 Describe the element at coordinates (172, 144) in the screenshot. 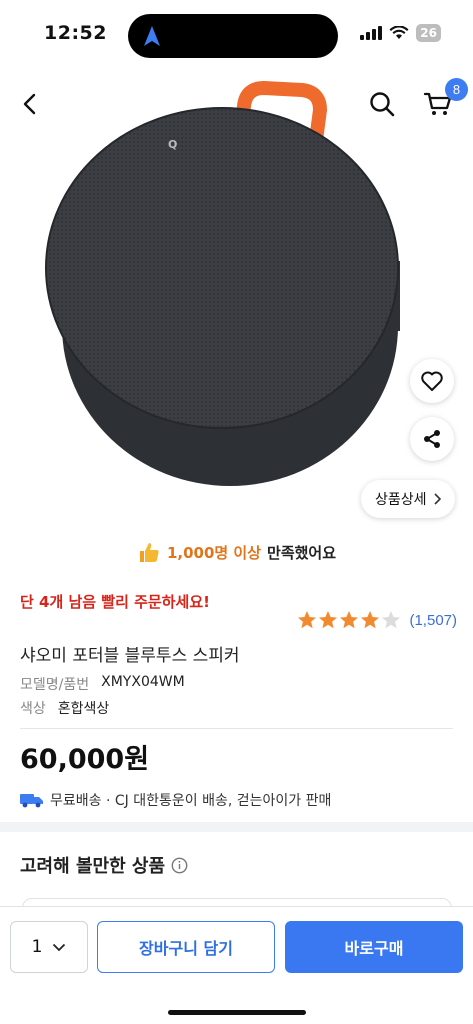

I see `svg-text: Q` at that location.